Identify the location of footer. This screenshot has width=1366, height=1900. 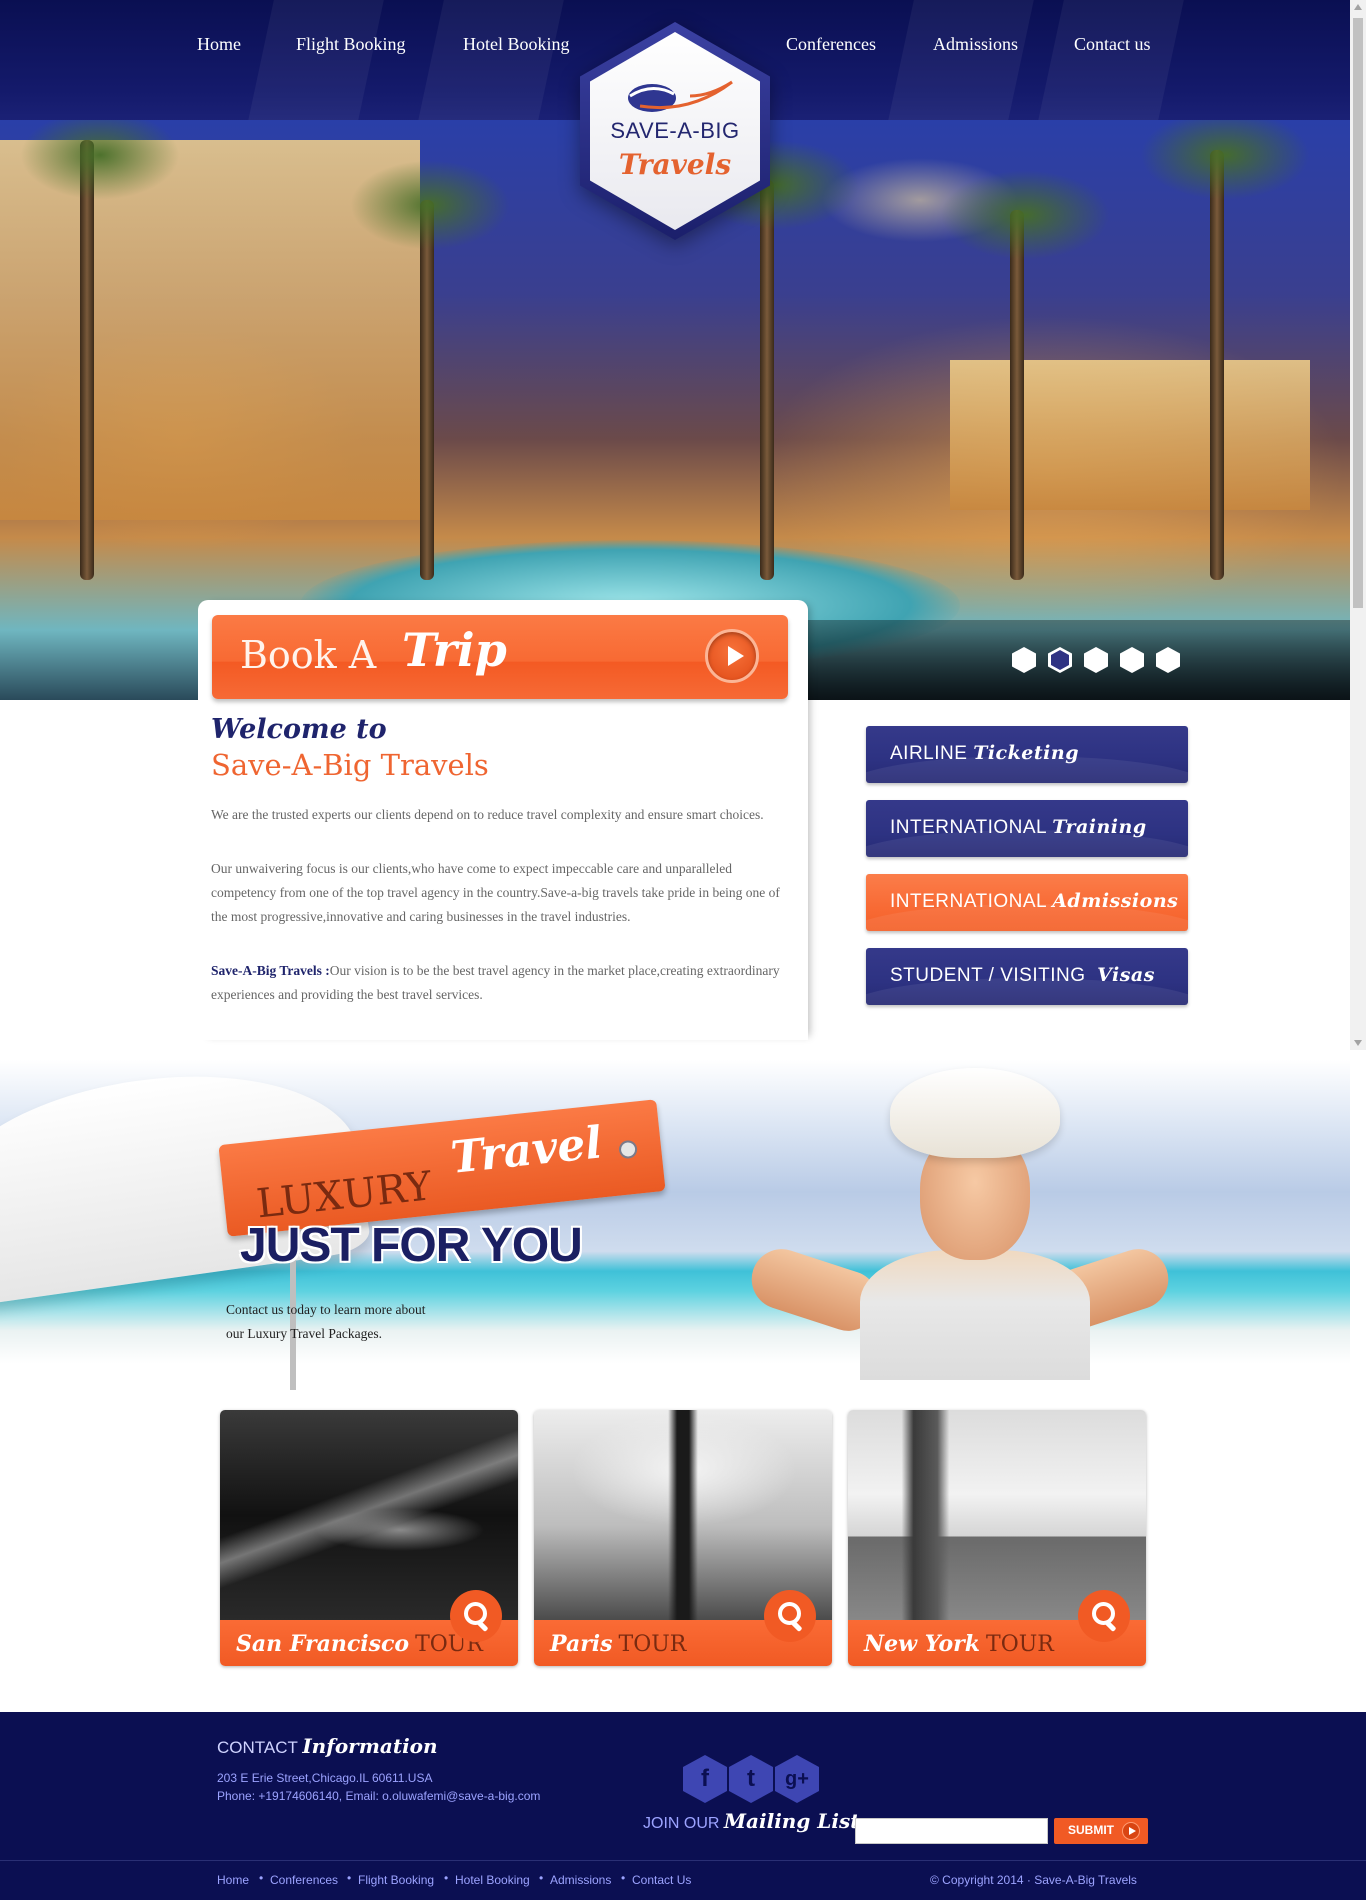
(683, 1806).